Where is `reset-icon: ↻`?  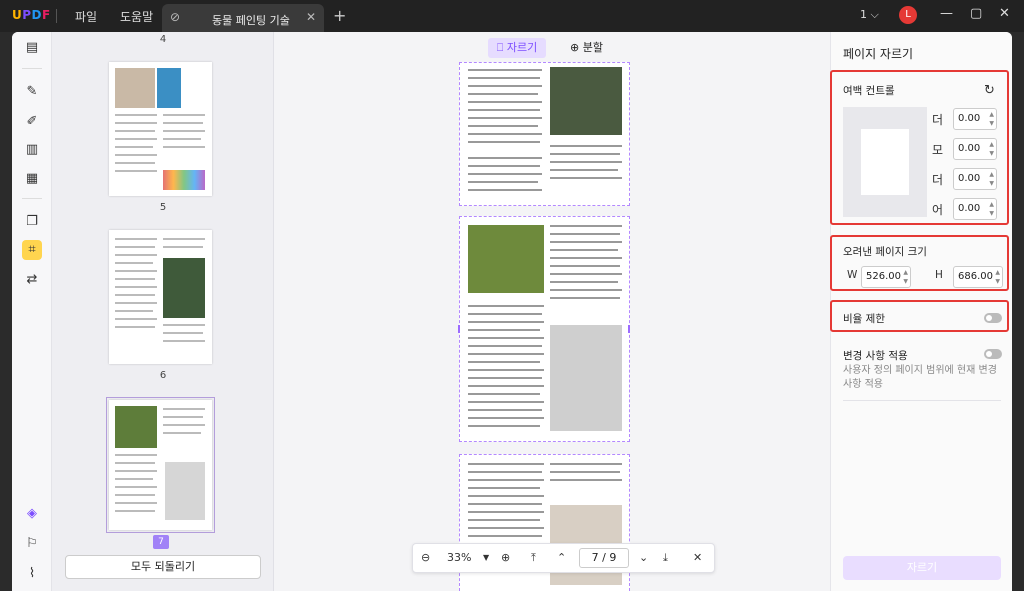 reset-icon: ↻ is located at coordinates (989, 90).